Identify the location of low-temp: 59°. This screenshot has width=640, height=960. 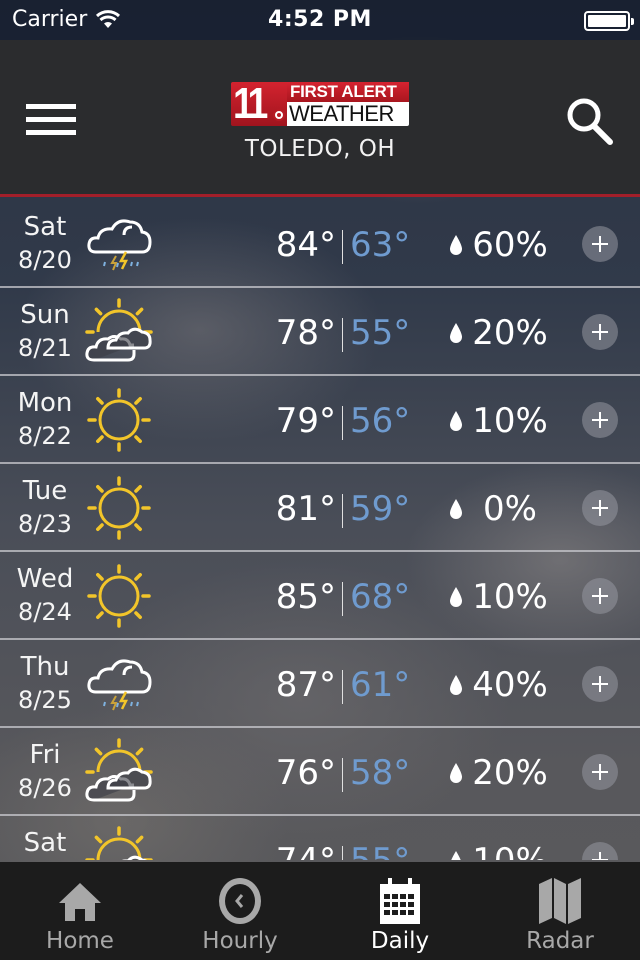
(380, 509).